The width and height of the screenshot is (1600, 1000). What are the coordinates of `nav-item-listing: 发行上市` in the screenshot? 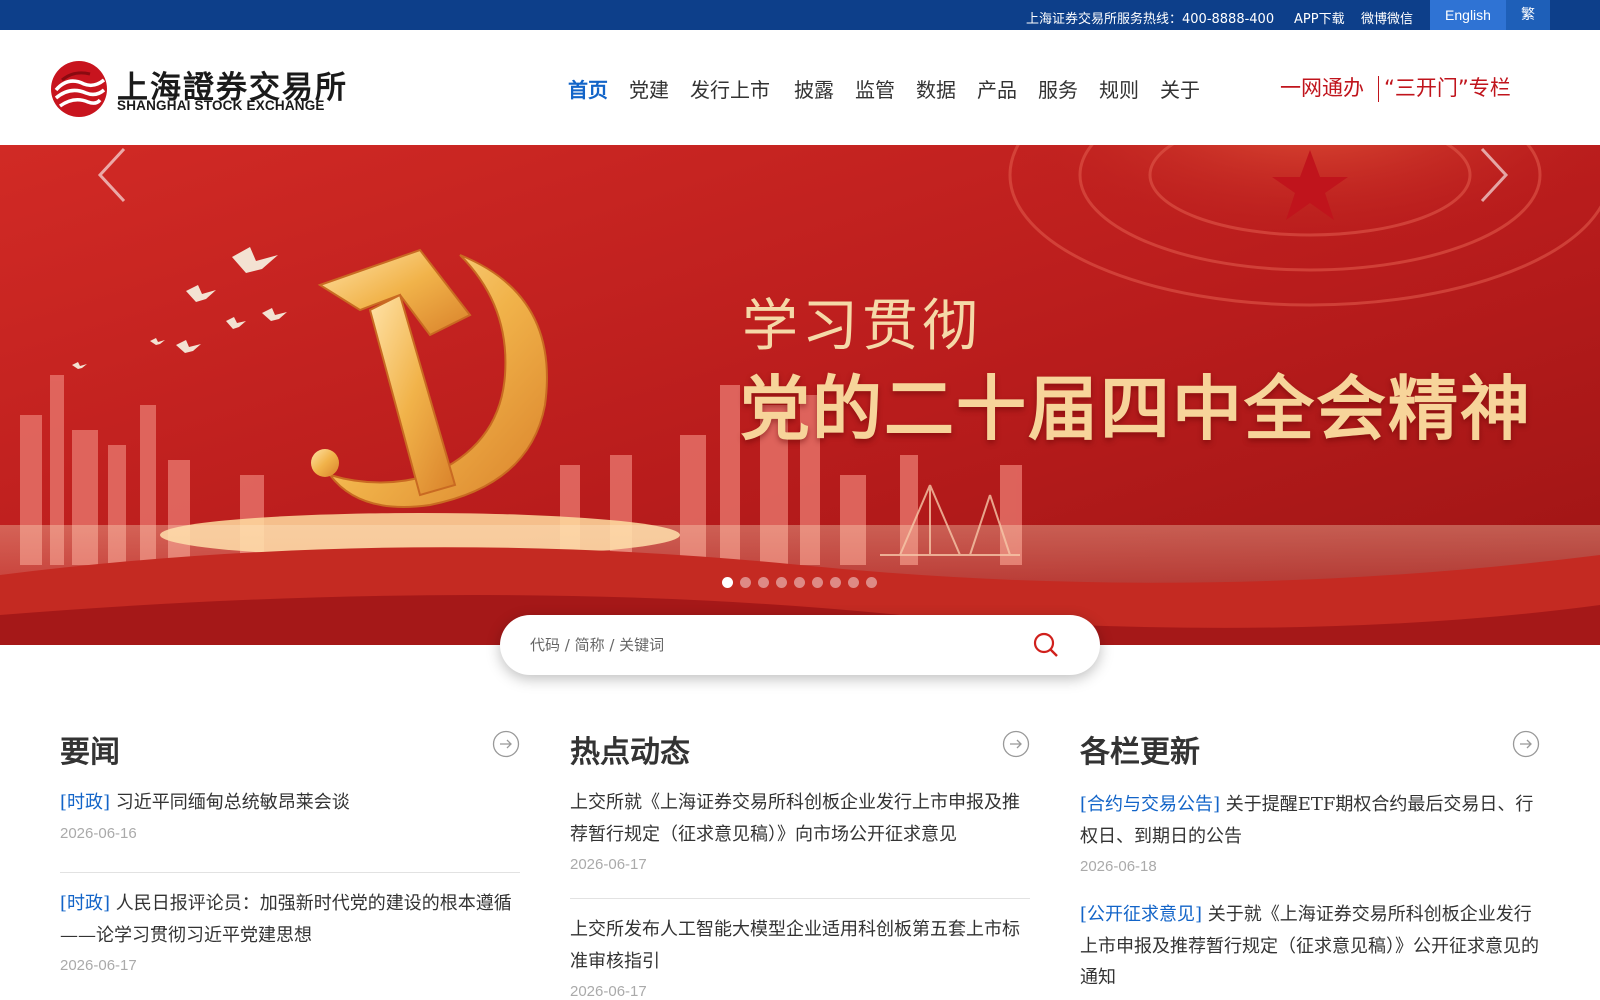 It's located at (730, 88).